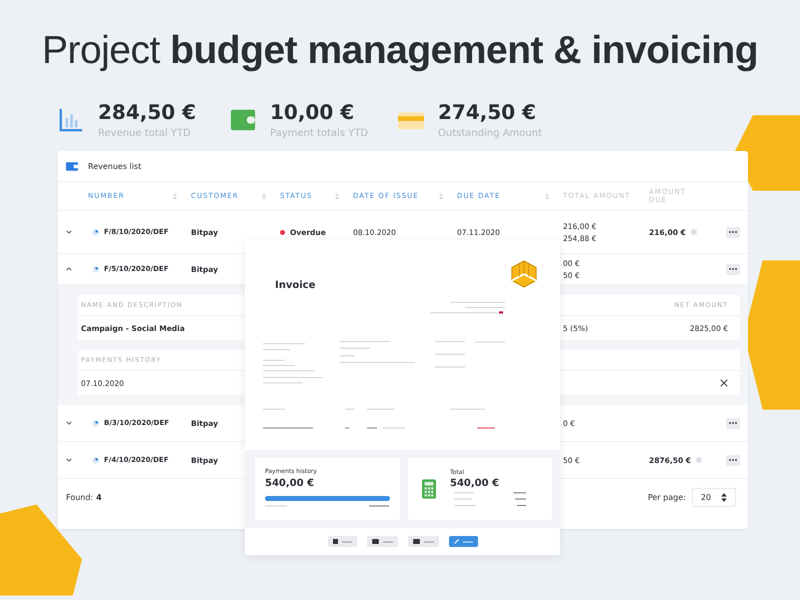 Image resolution: width=800 pixels, height=600 pixels. What do you see at coordinates (400, 51) in the screenshot?
I see `headline: Project budget management & invoicing` at bounding box center [400, 51].